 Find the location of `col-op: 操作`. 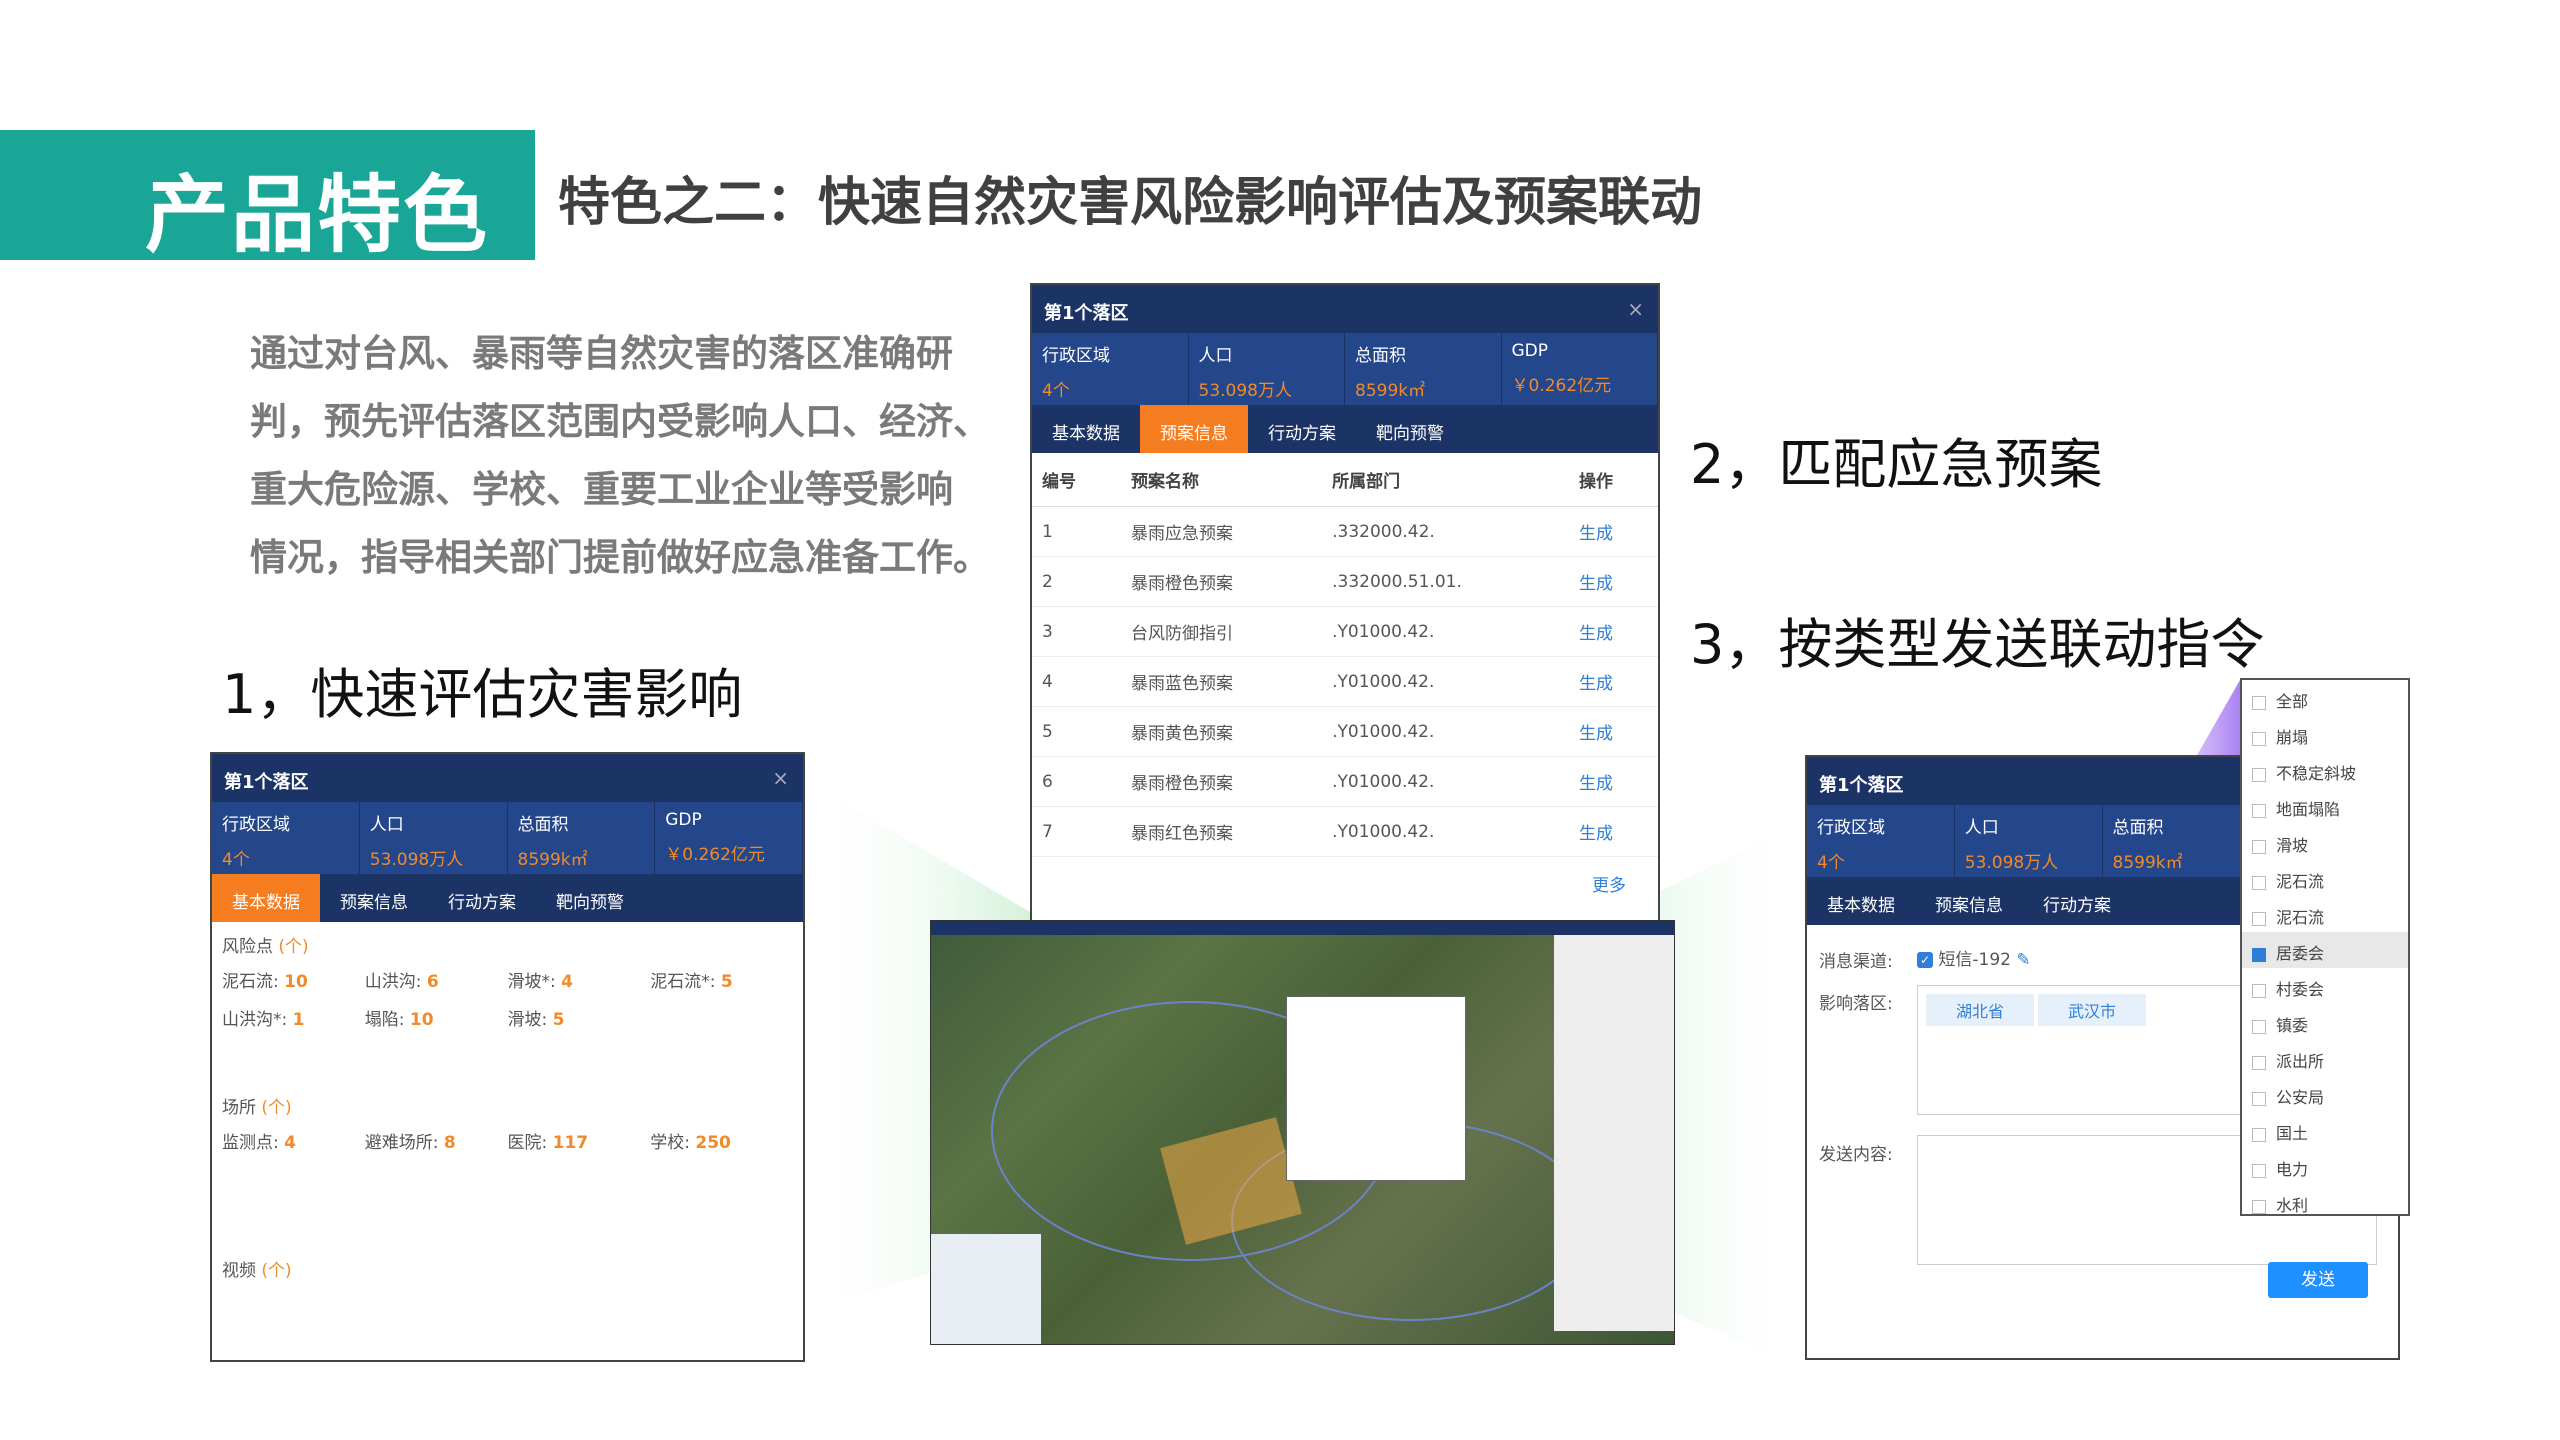

col-op: 操作 is located at coordinates (1613, 480).